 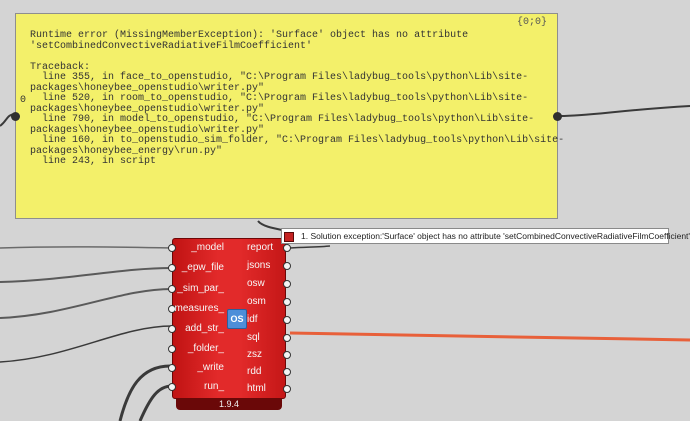 What do you see at coordinates (489, 336) in the screenshot?
I see `wire-sql-selected` at bounding box center [489, 336].